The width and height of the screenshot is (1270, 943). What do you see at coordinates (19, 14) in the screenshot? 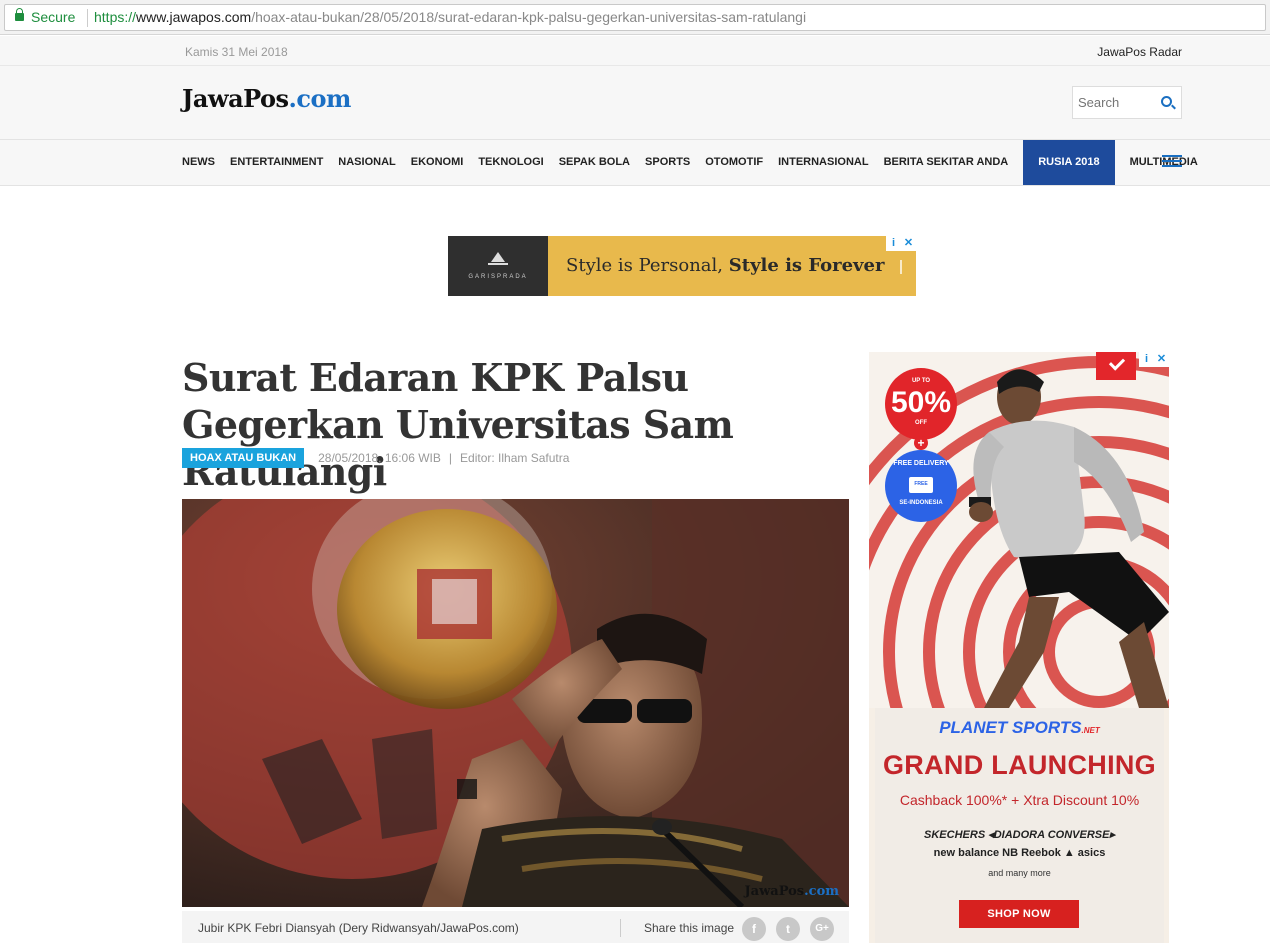
I see `lock-icon` at bounding box center [19, 14].